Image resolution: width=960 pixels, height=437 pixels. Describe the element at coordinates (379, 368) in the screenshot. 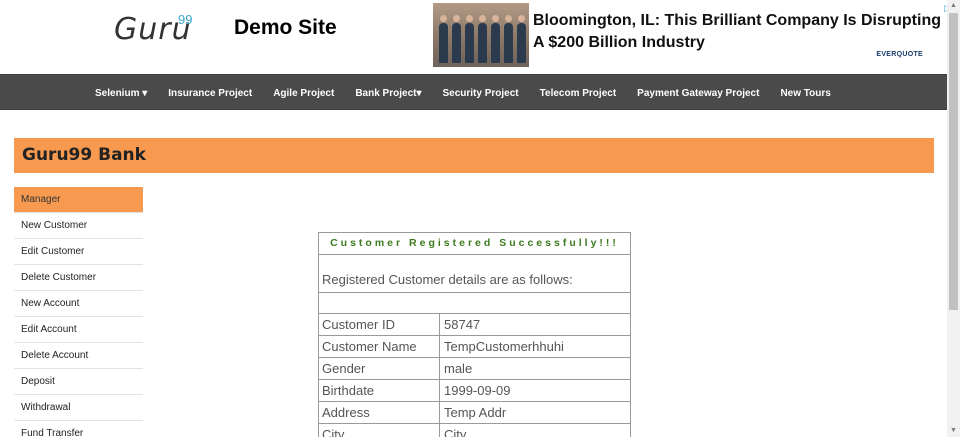

I see `row-label: Gender` at that location.